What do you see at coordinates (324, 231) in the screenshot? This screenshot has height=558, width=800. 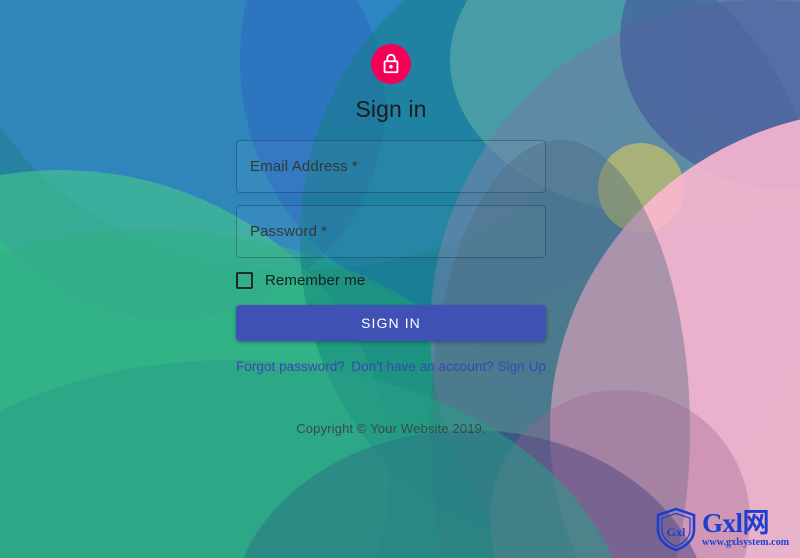 I see `password-required-mark: *` at bounding box center [324, 231].